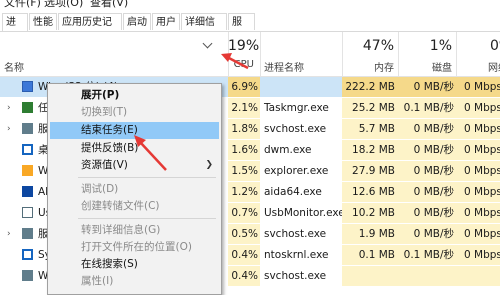 The image size is (500, 295). What do you see at coordinates (235, 61) in the screenshot?
I see `arrow-to-sort-column` at bounding box center [235, 61].